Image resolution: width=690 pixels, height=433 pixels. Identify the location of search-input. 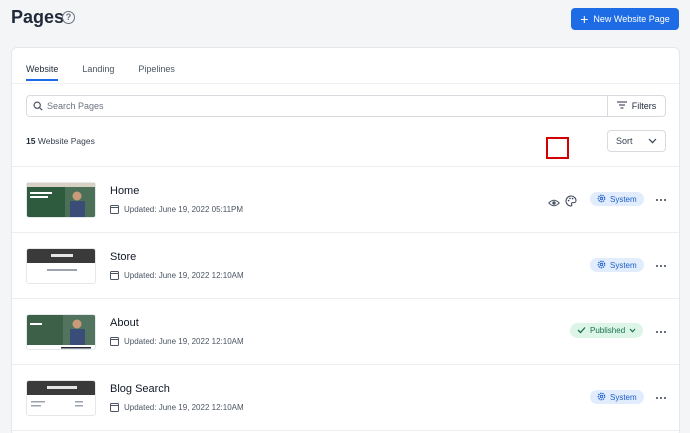
(317, 106).